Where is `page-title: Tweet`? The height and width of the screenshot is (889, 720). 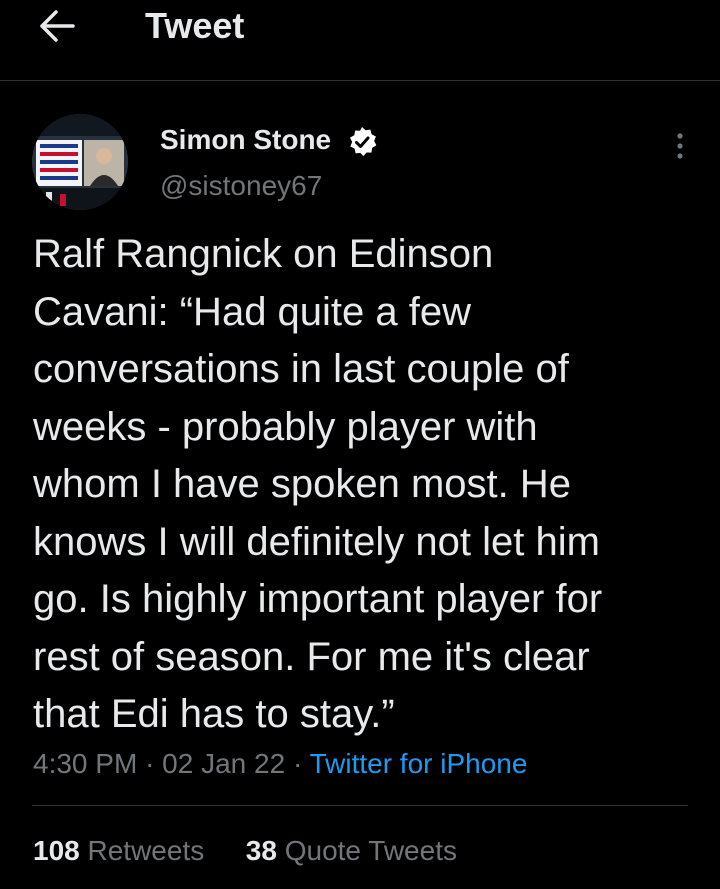 page-title: Tweet is located at coordinates (195, 25).